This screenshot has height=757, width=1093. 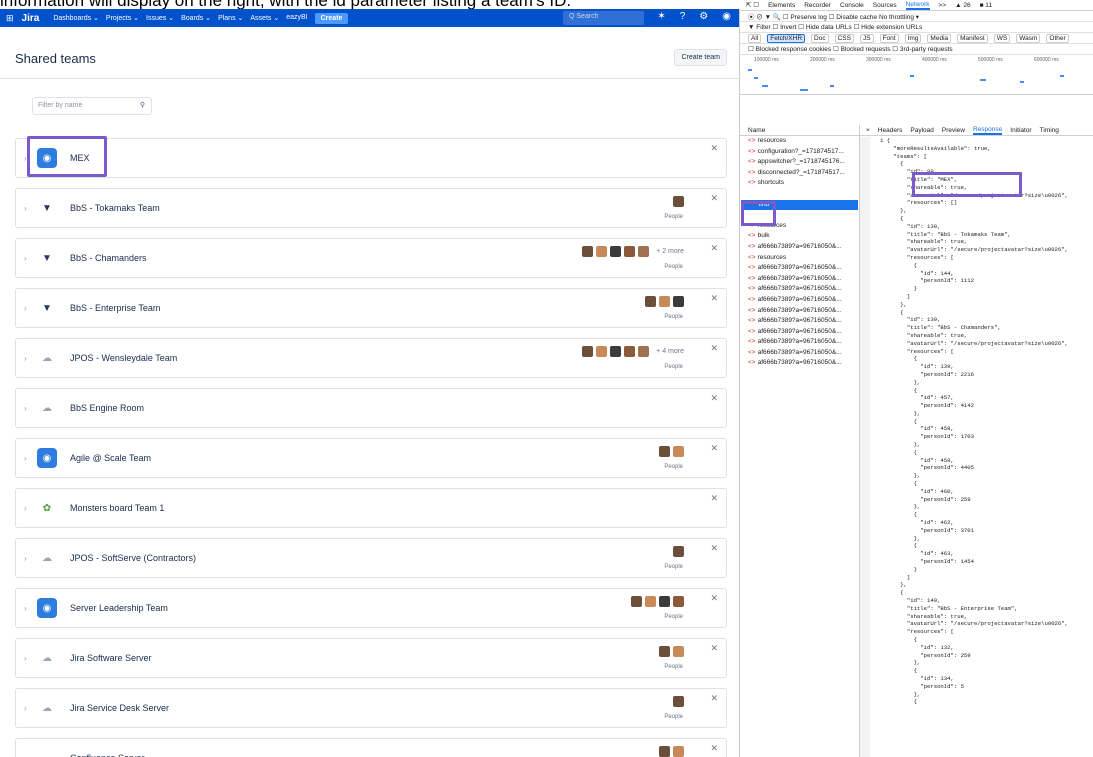 I want to click on team-row: › ✿ Monsters board Team 1 ✕, so click(x=371, y=508).